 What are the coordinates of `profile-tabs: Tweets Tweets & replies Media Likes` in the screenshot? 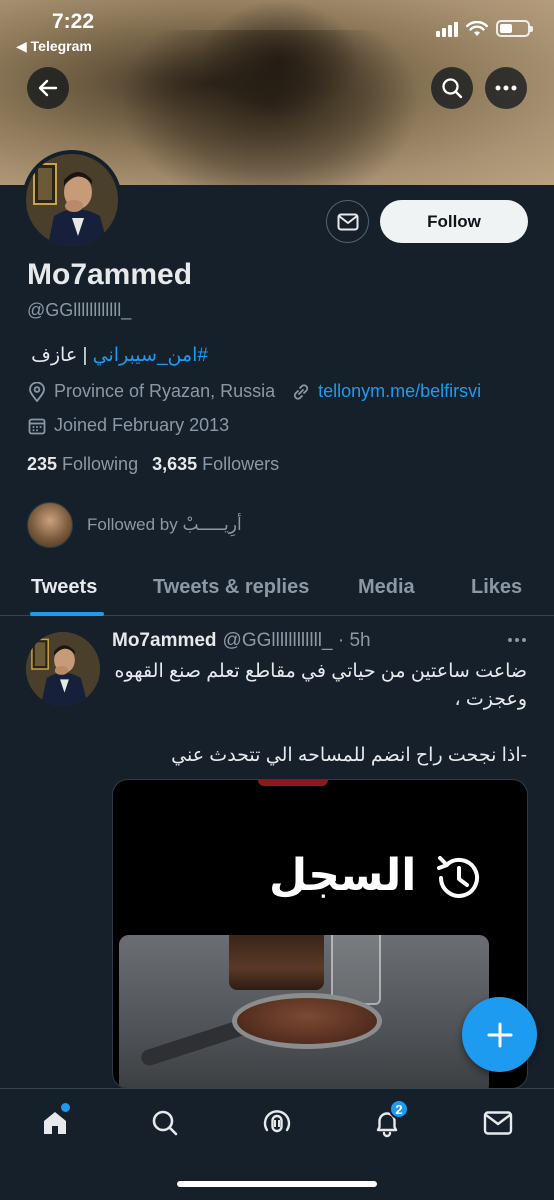 It's located at (277, 588).